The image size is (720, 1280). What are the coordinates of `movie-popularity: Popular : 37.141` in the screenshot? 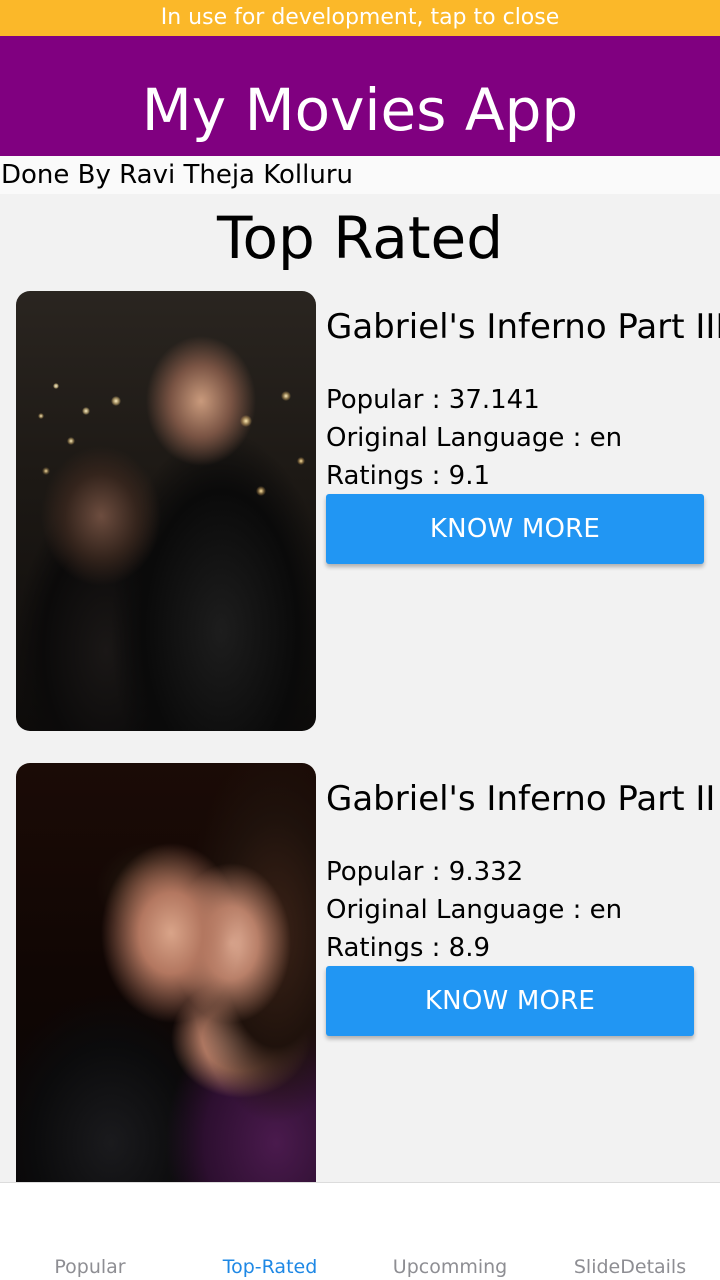 It's located at (433, 400).